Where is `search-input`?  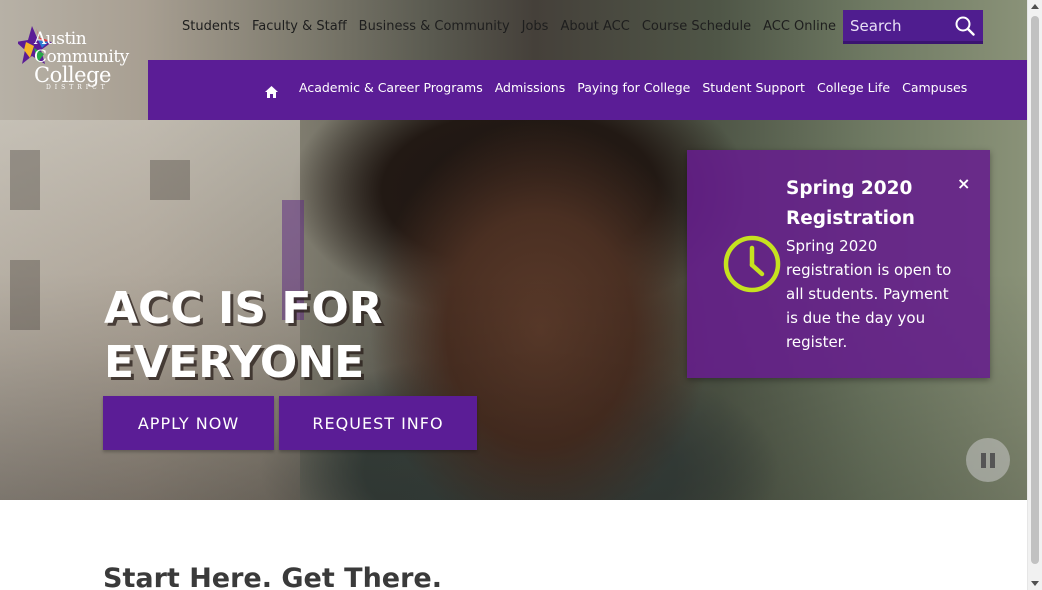 search-input is located at coordinates (897, 25).